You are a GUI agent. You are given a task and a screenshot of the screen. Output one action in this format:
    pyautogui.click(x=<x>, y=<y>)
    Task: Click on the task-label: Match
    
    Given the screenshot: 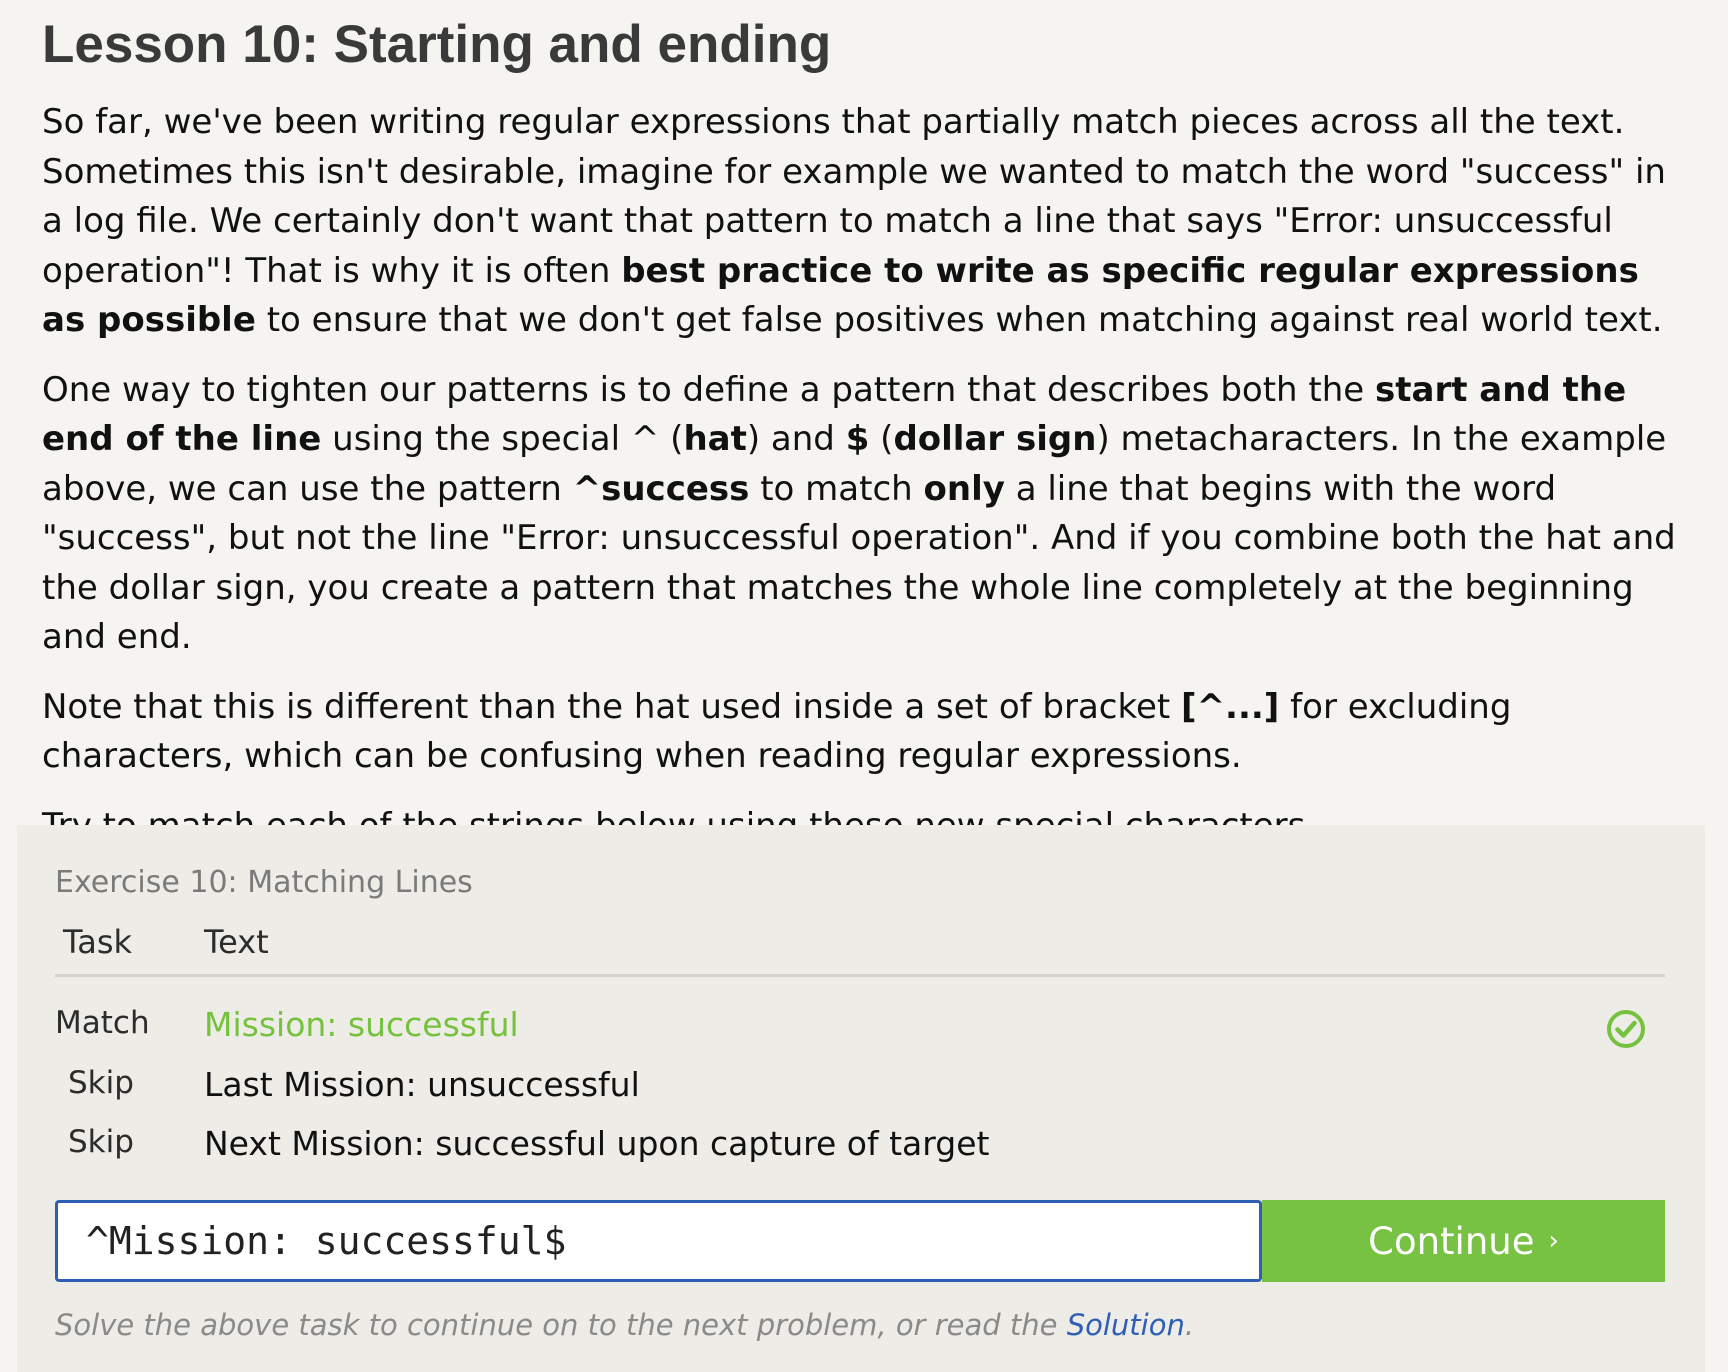 What is the action you would take?
    pyautogui.click(x=102, y=1023)
    